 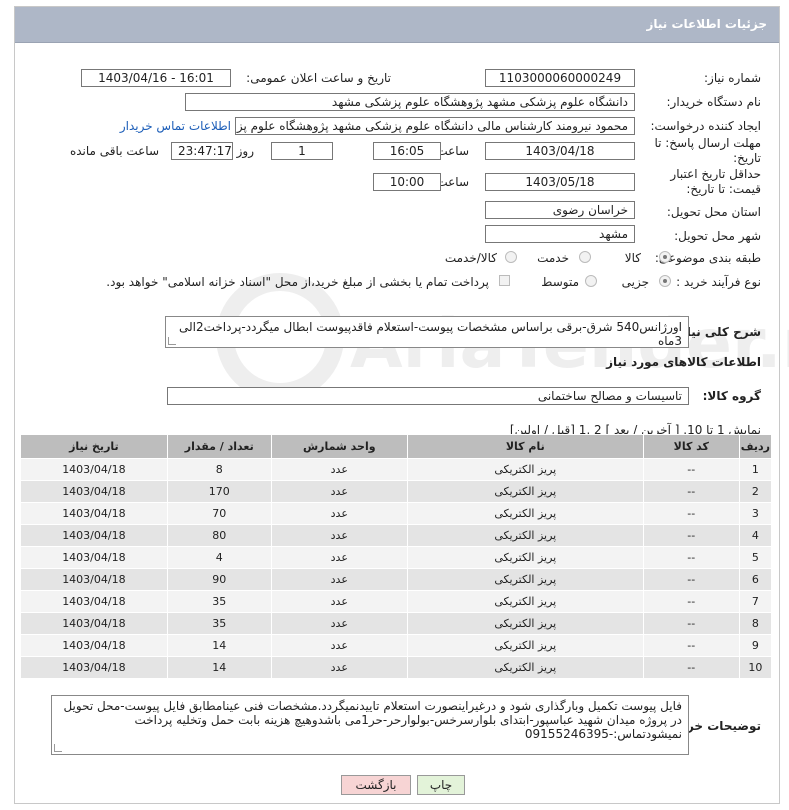 What do you see at coordinates (219, 535) in the screenshot?
I see `cell-qty: 80` at bounding box center [219, 535].